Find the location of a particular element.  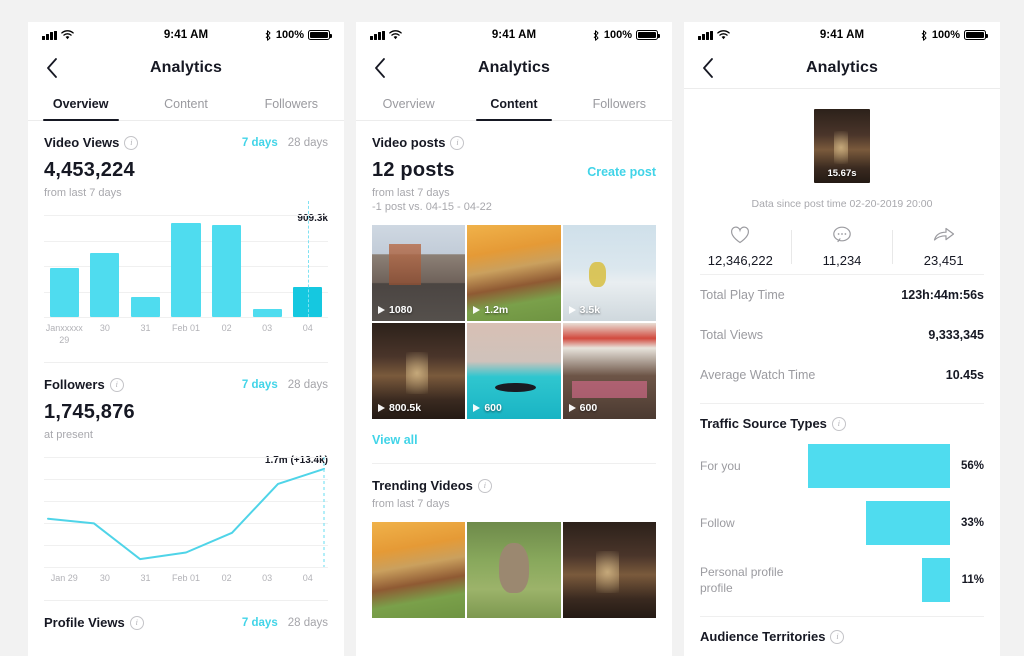

street-cafe-thumbnail: 600 is located at coordinates (609, 371).